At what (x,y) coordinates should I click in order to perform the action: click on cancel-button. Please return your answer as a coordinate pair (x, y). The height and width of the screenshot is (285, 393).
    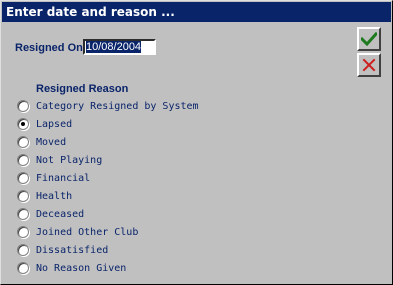
    Looking at the image, I should click on (369, 65).